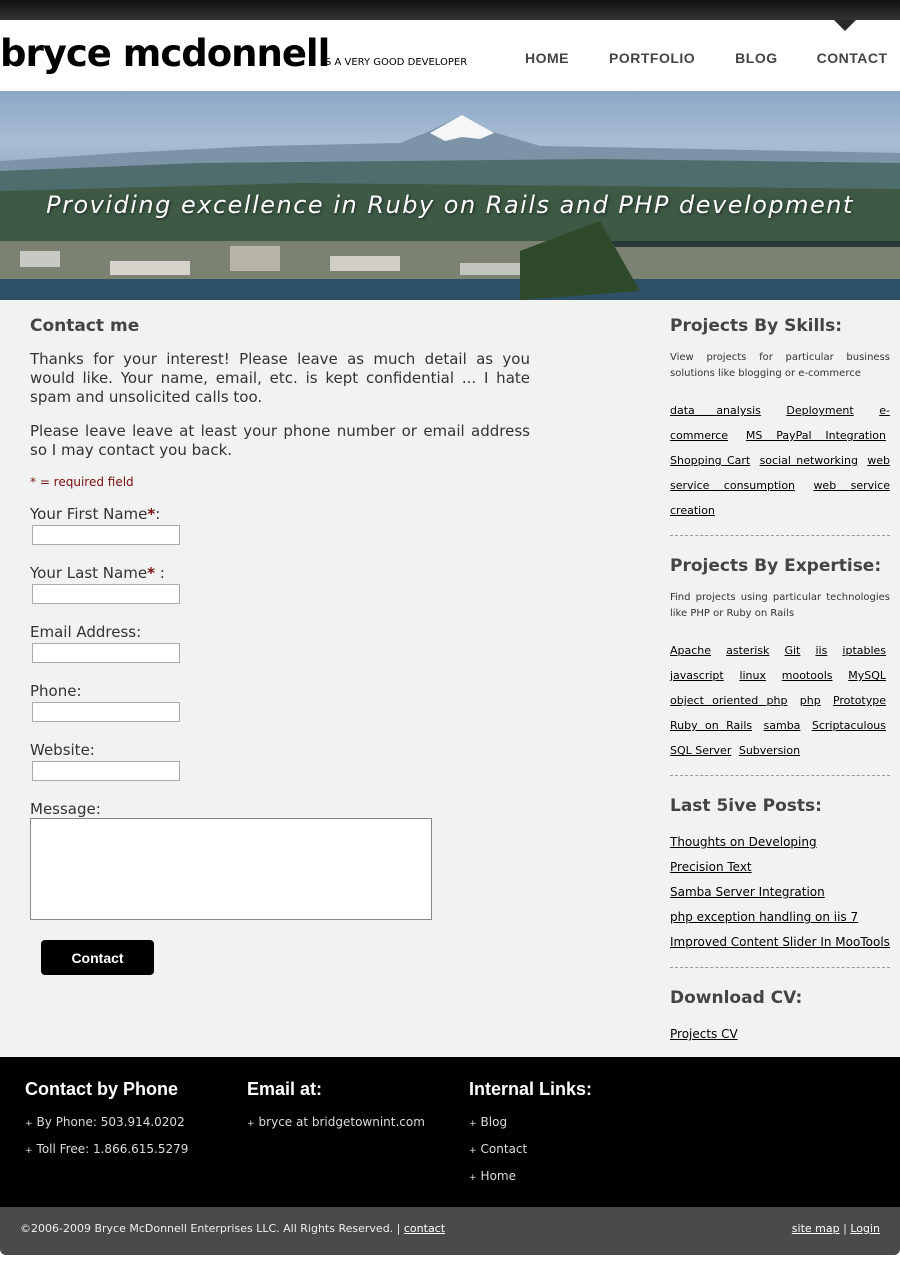 The width and height of the screenshot is (900, 1278). What do you see at coordinates (106, 712) in the screenshot?
I see `phone-input` at bounding box center [106, 712].